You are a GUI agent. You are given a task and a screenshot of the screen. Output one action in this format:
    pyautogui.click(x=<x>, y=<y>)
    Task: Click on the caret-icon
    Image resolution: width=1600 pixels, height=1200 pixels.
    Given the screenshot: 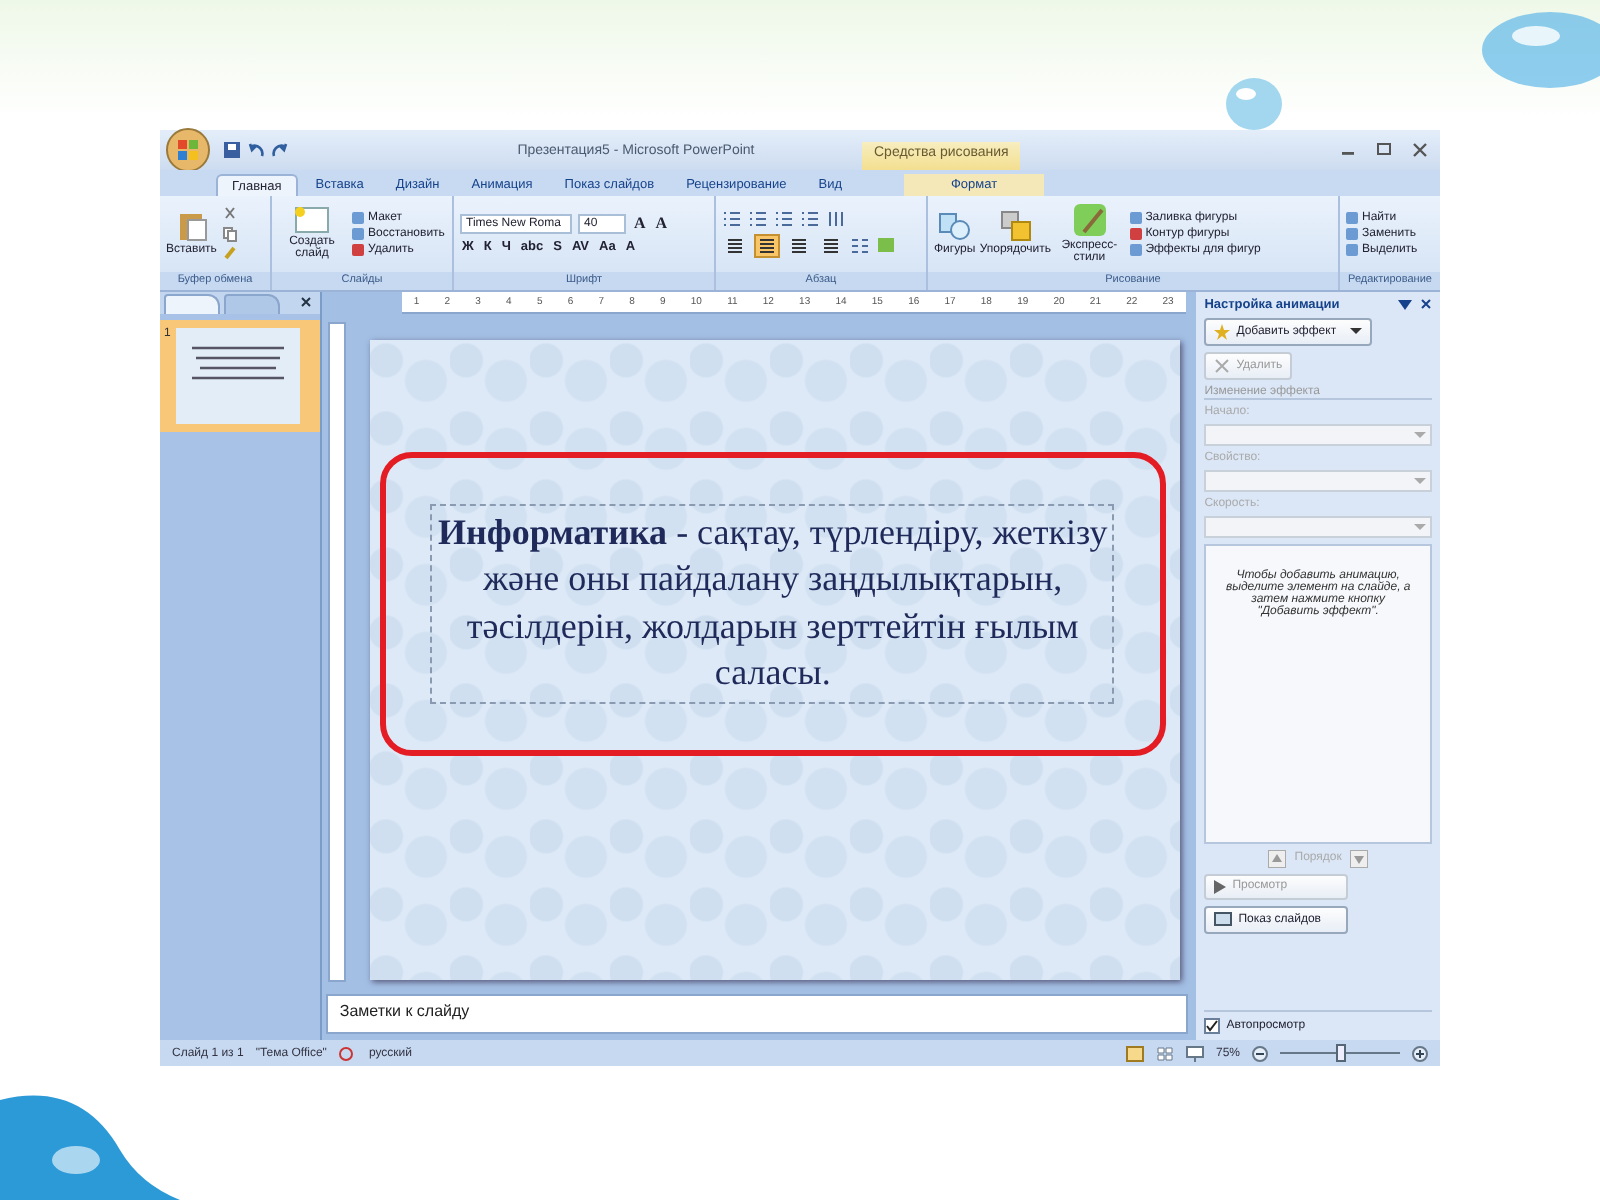 What is the action you would take?
    pyautogui.click(x=1405, y=304)
    